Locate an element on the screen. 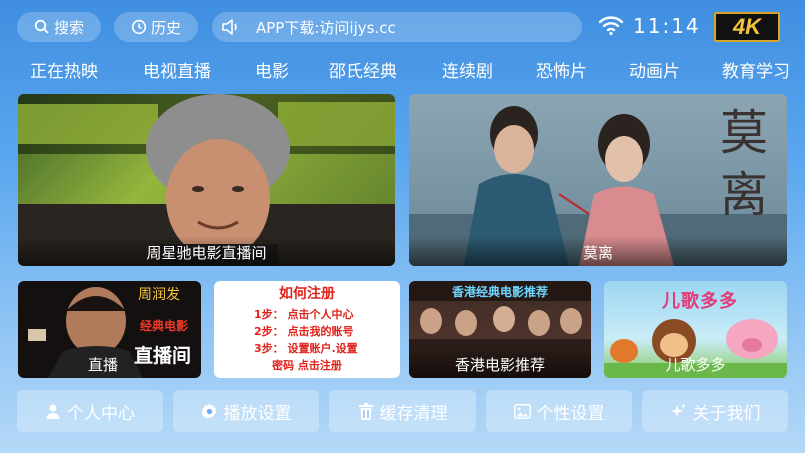  tab-now-showing: 正在热映 is located at coordinates (64, 69).